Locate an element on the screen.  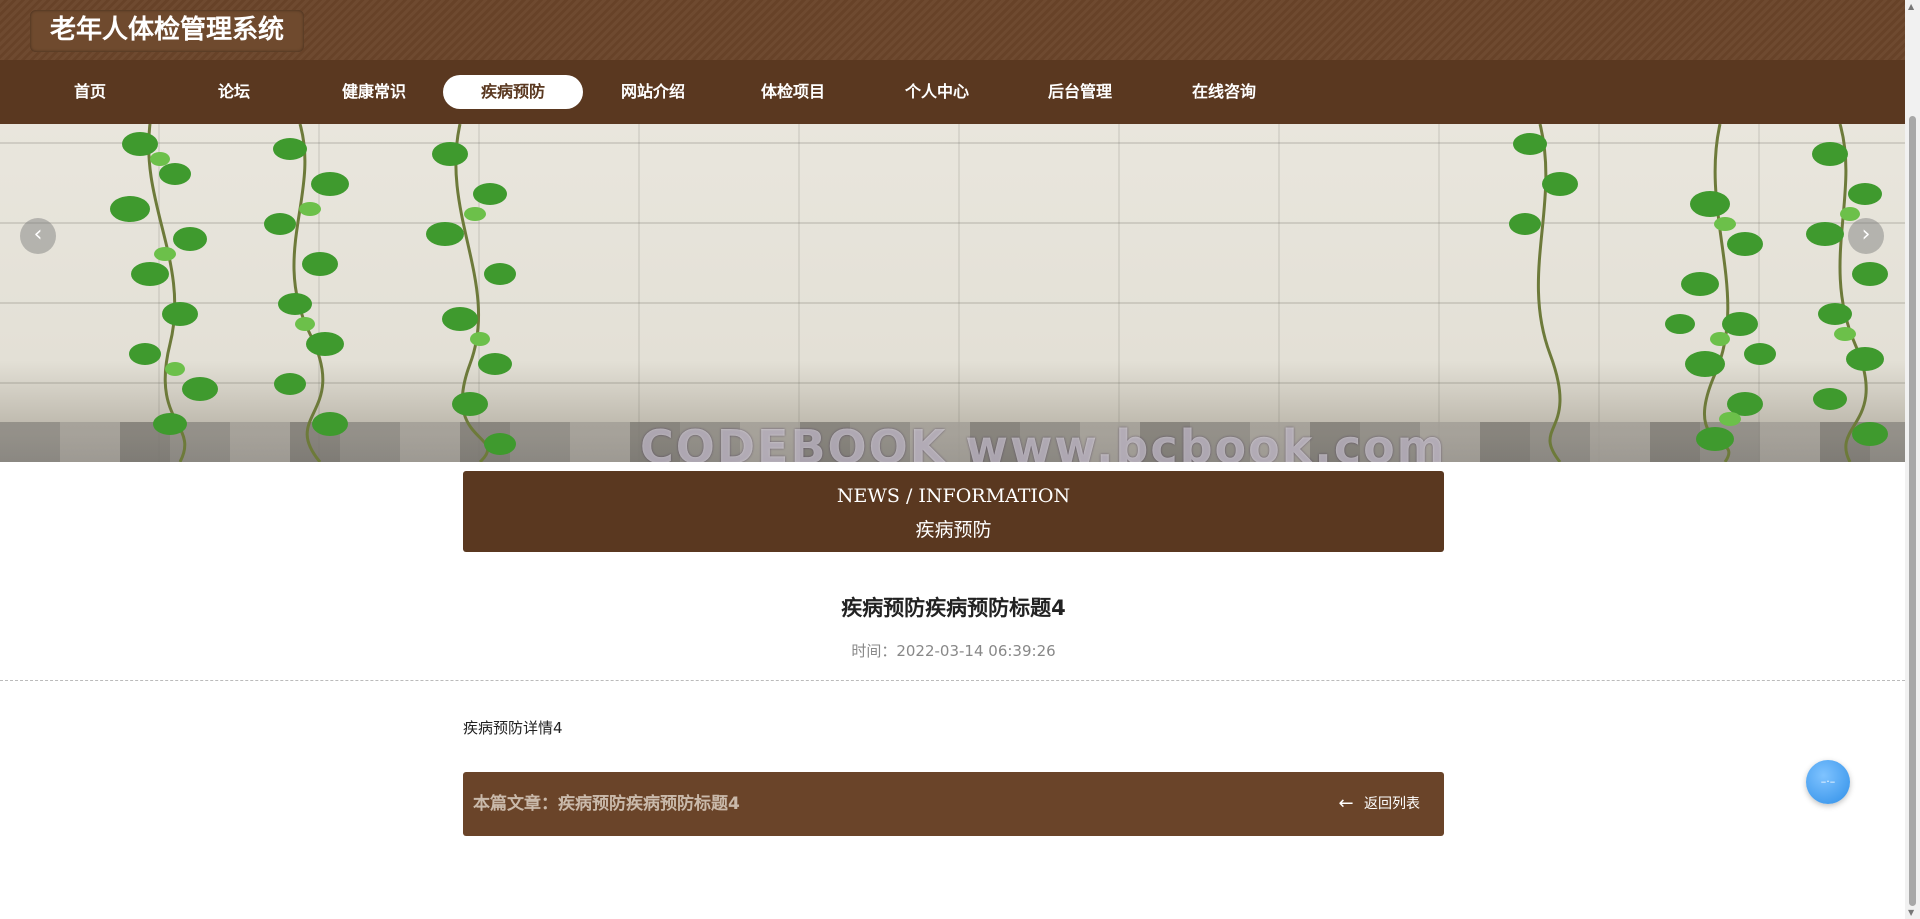
nav-item-home: 首页 is located at coordinates (90, 92).